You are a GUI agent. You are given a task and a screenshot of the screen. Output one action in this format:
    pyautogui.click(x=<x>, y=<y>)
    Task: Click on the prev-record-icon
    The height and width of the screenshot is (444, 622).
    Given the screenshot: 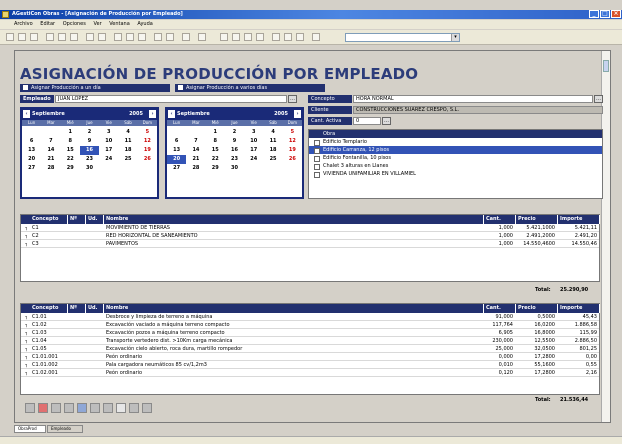 What is the action you would take?
    pyautogui.click(x=236, y=37)
    